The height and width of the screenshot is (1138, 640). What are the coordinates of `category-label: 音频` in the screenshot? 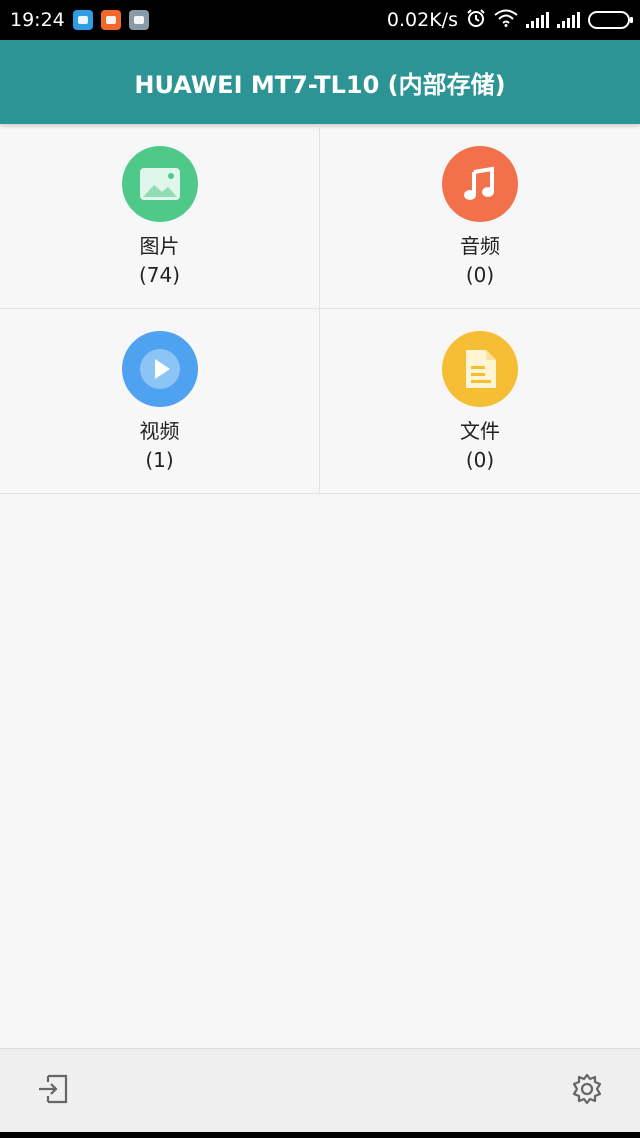 It's located at (480, 246).